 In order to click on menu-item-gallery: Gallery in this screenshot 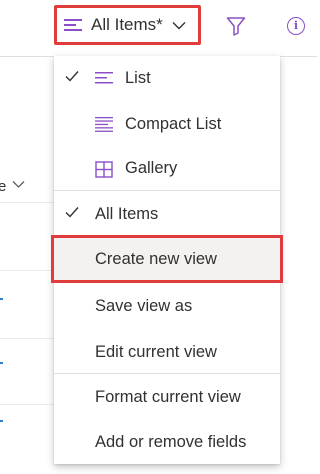, I will do `click(167, 168)`.